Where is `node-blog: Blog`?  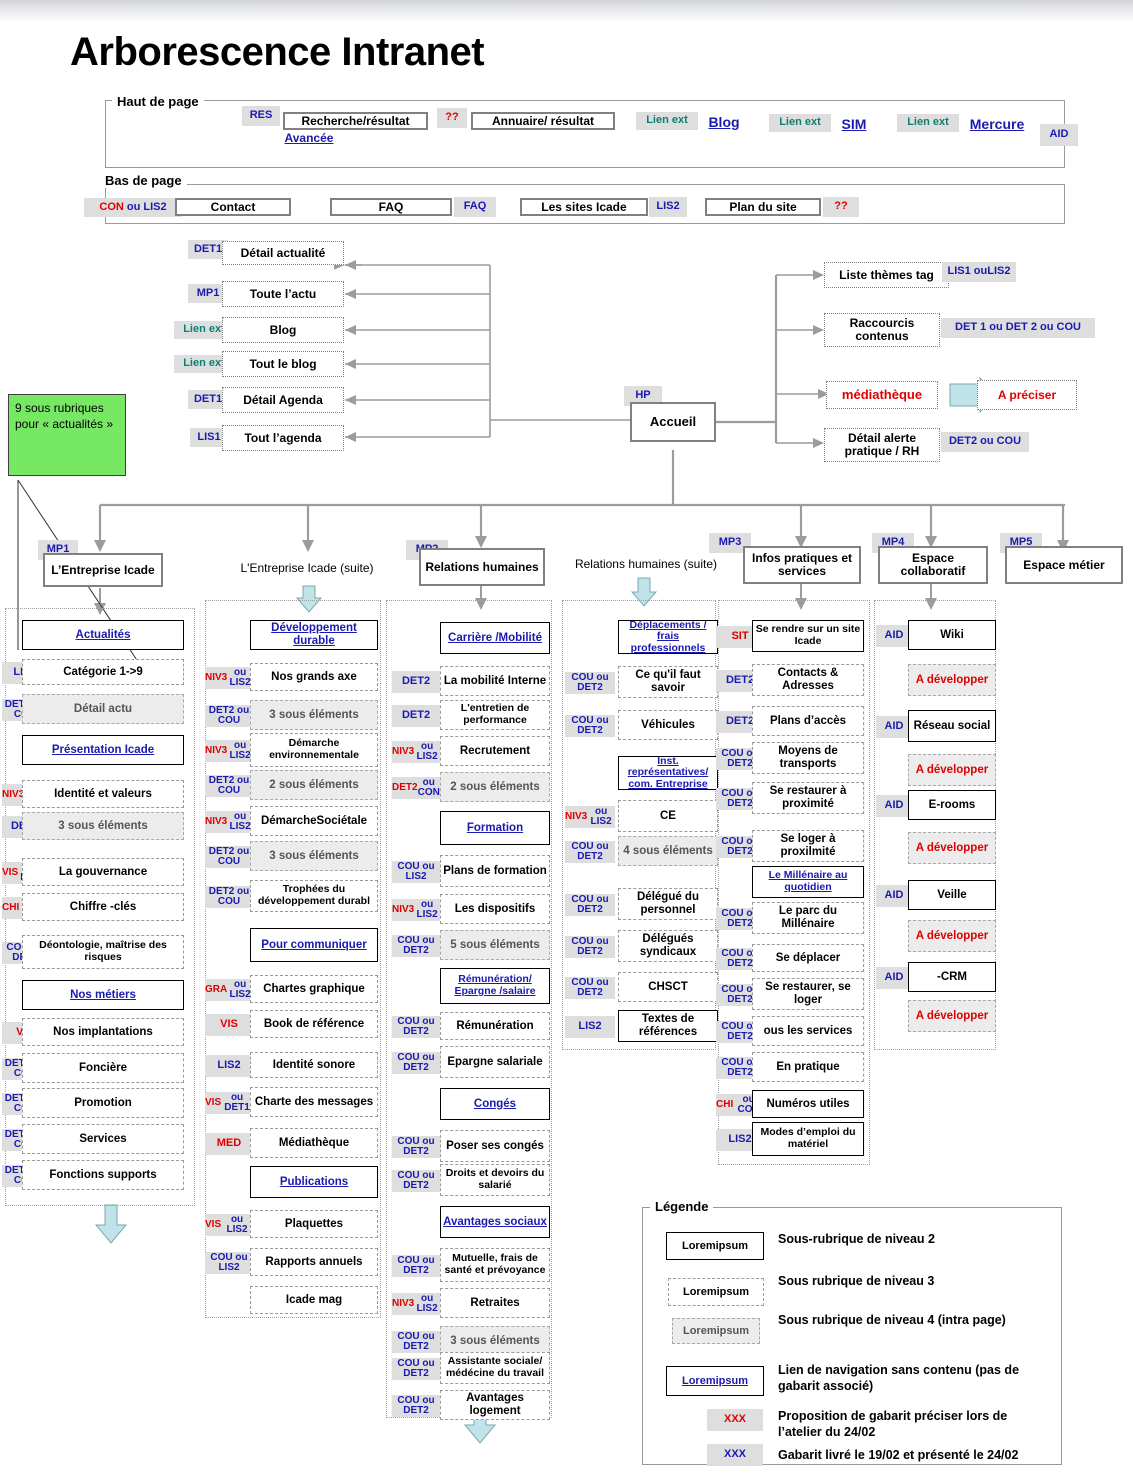
node-blog: Blog is located at coordinates (283, 330).